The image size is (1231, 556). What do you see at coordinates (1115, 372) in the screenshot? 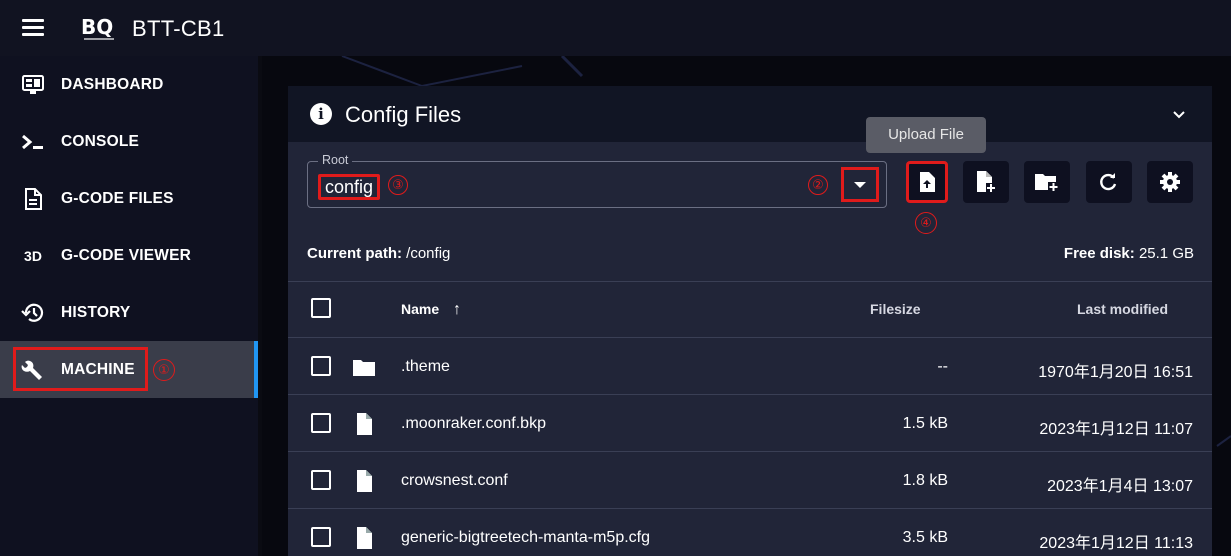
I see `file-modified: 1970年1月20日 16:51` at bounding box center [1115, 372].